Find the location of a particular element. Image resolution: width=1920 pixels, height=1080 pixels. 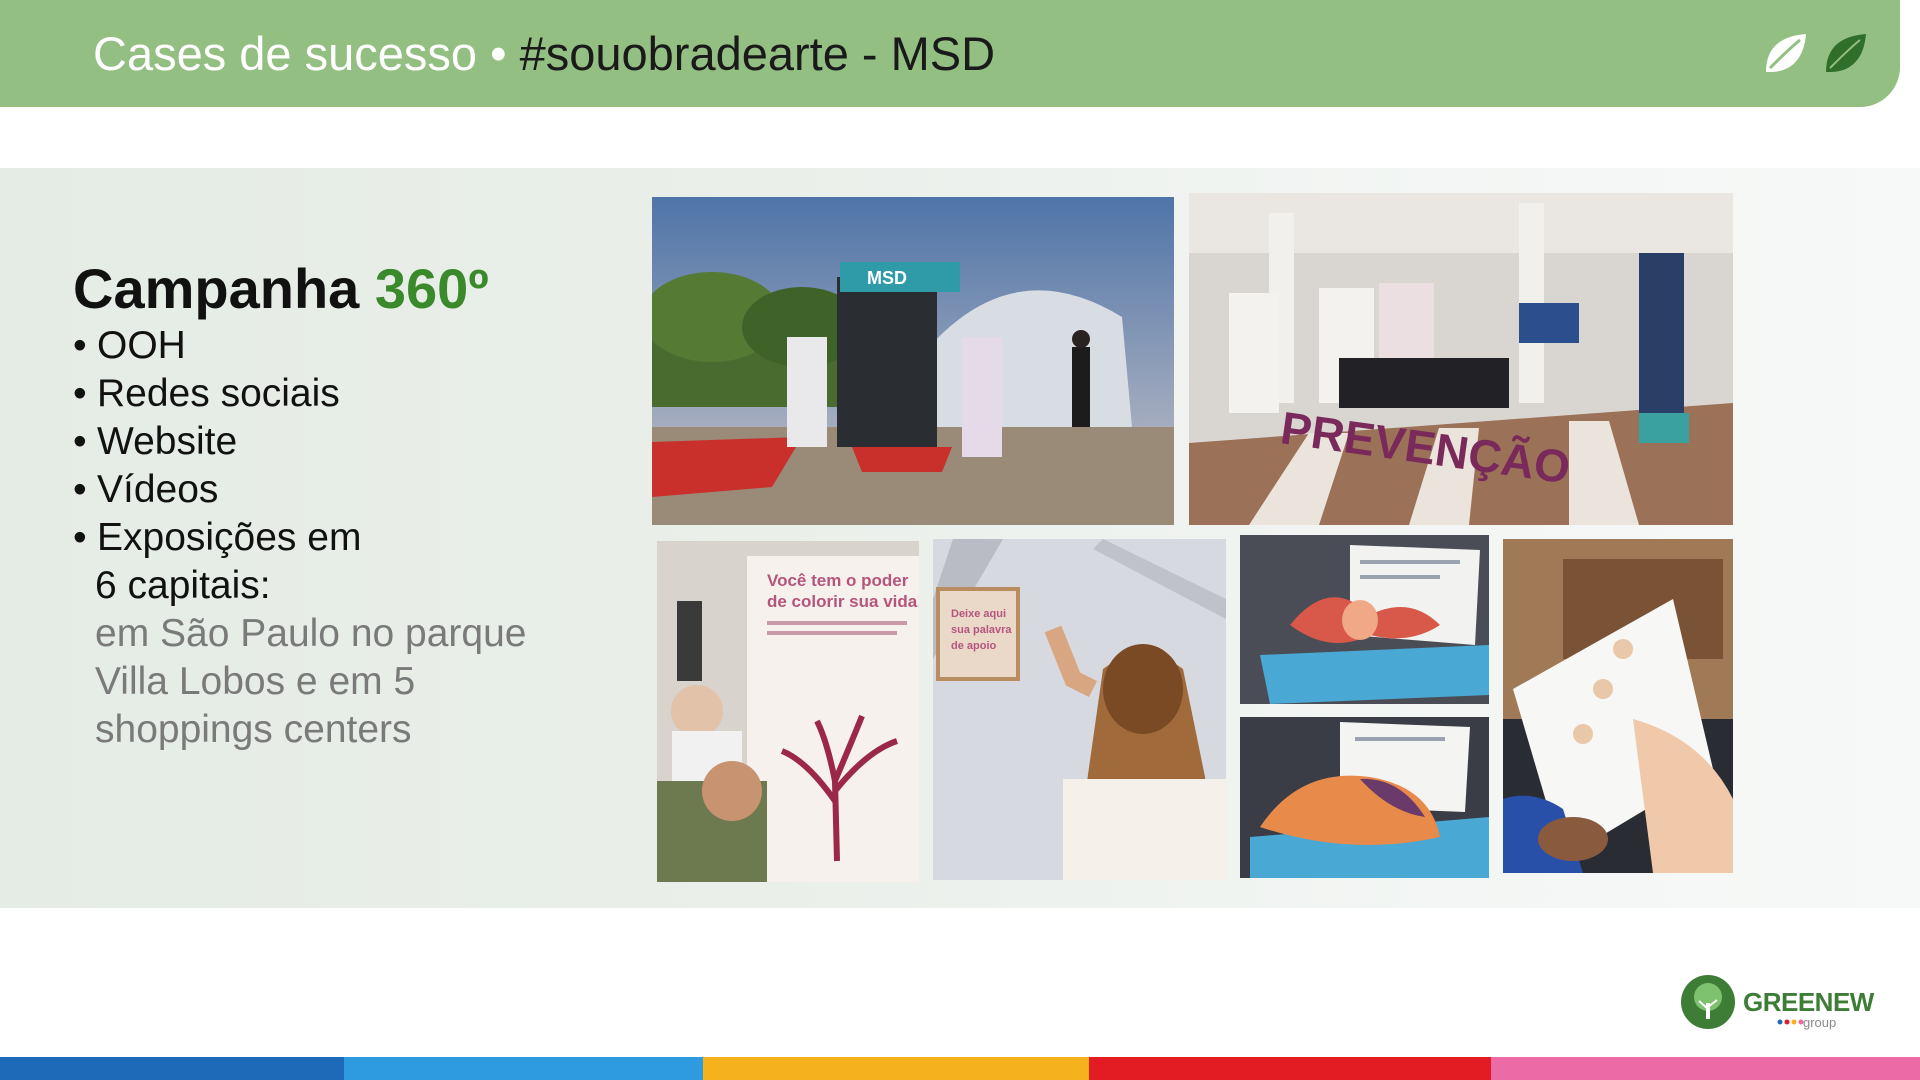

bullet-item: • Website is located at coordinates (155, 441).